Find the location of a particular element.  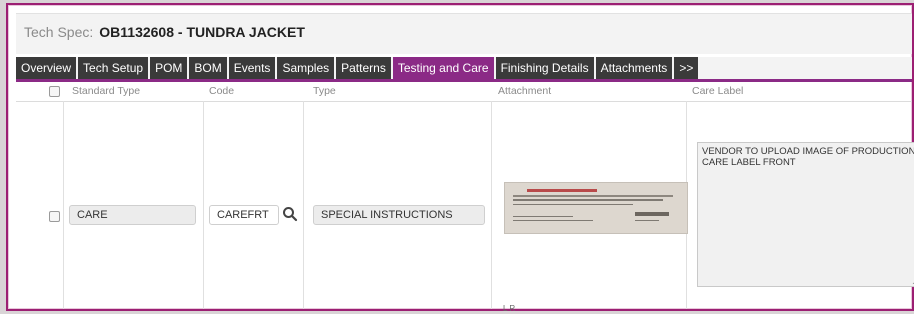

col-attachment: Attachment is located at coordinates (525, 91).